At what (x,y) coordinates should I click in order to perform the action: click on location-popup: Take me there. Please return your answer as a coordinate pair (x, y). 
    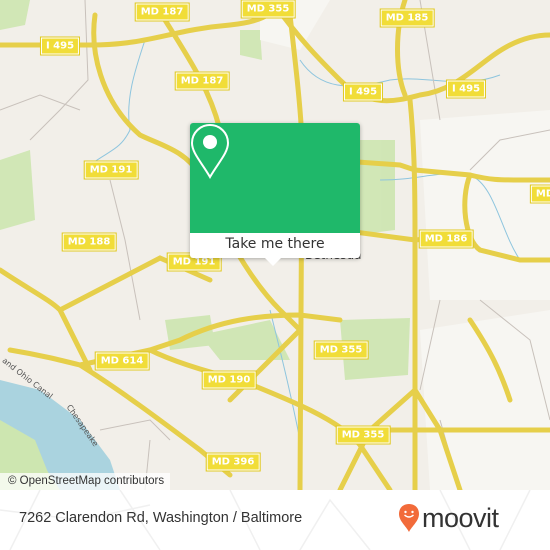
    Looking at the image, I should click on (275, 194).